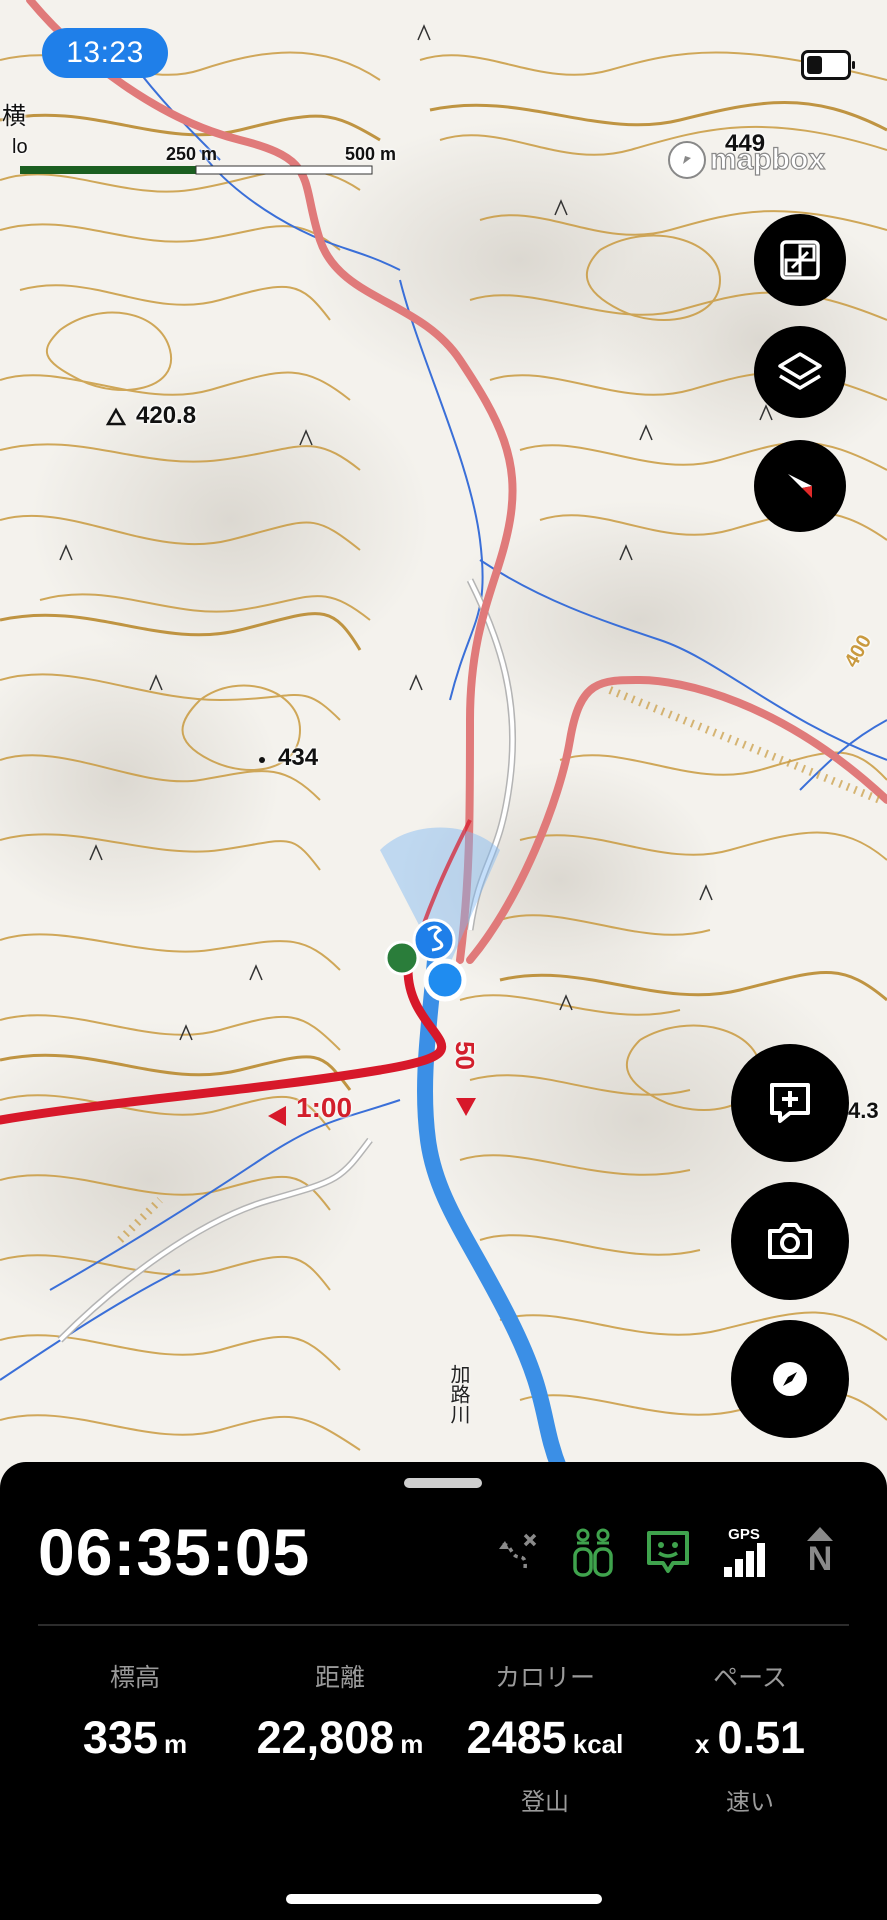 This screenshot has height=1920, width=887. What do you see at coordinates (744, 1560) in the screenshot?
I see `gps-signal-icon` at bounding box center [744, 1560].